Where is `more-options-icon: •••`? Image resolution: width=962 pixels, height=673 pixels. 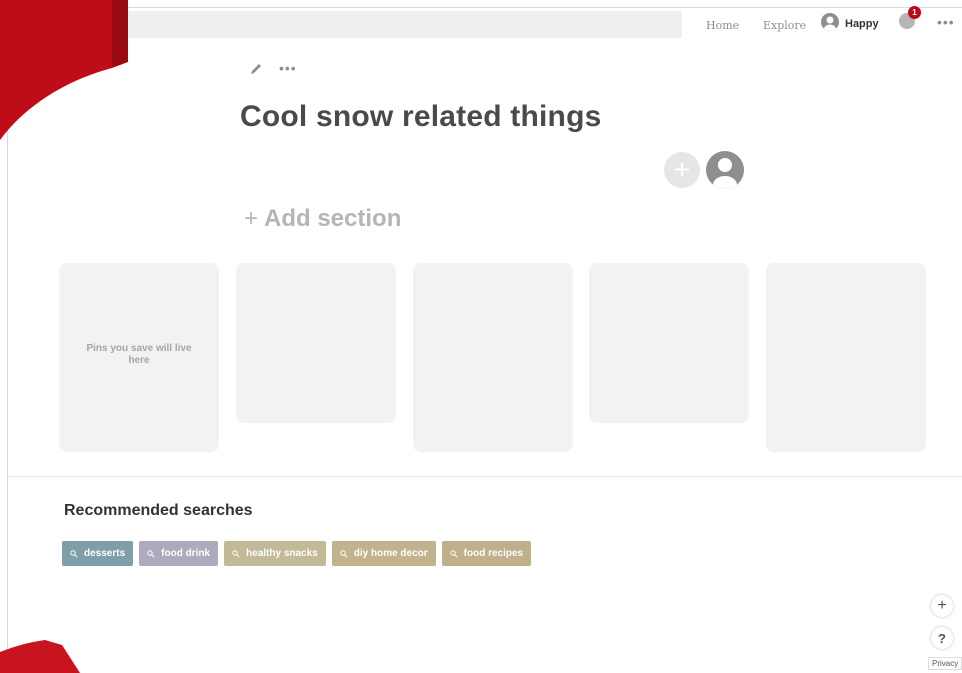
more-options-icon: ••• is located at coordinates (946, 22).